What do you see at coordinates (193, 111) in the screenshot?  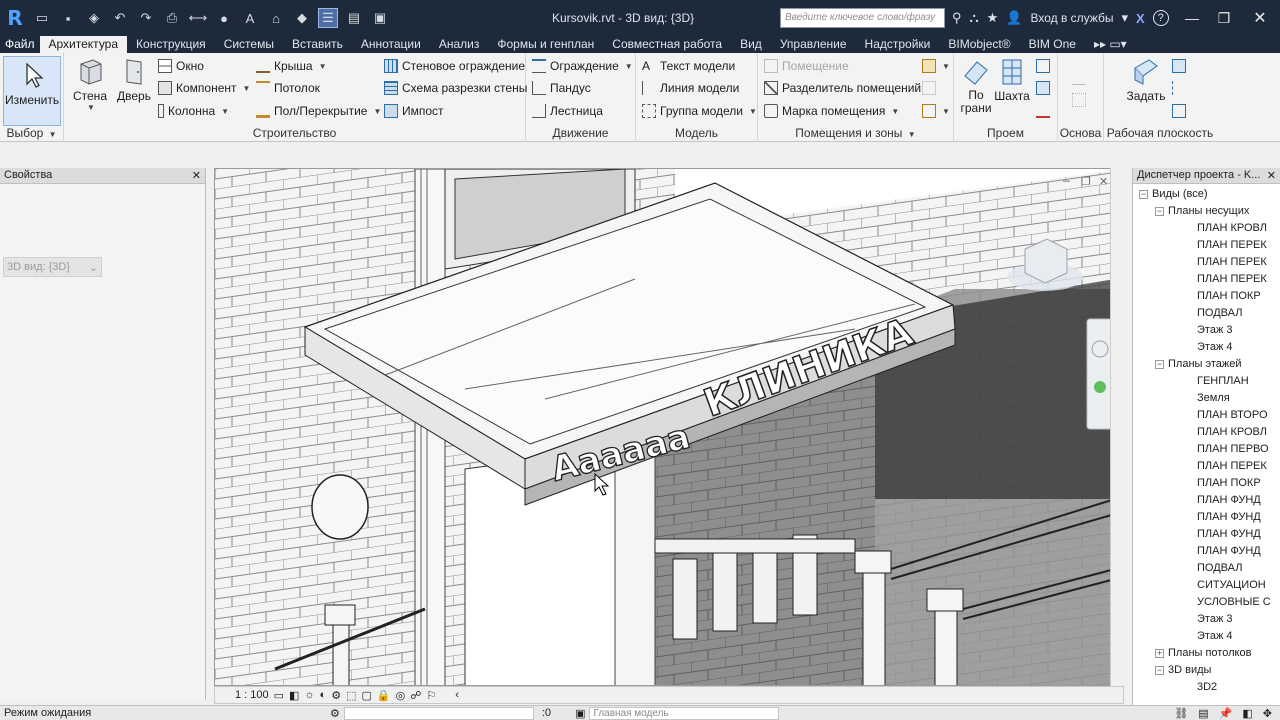 I see `column-button: Колонна ▼` at bounding box center [193, 111].